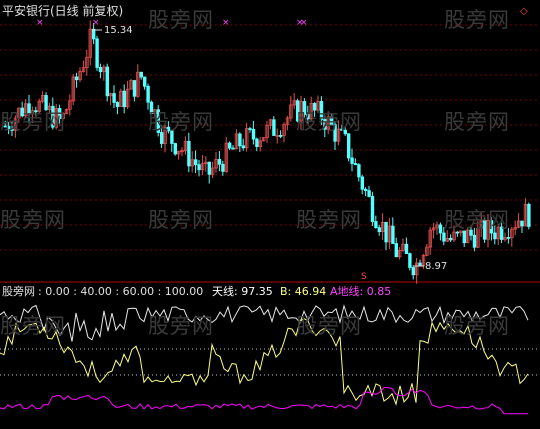 The image size is (540, 429). I want to click on high-price-label: 15.34, so click(118, 30).